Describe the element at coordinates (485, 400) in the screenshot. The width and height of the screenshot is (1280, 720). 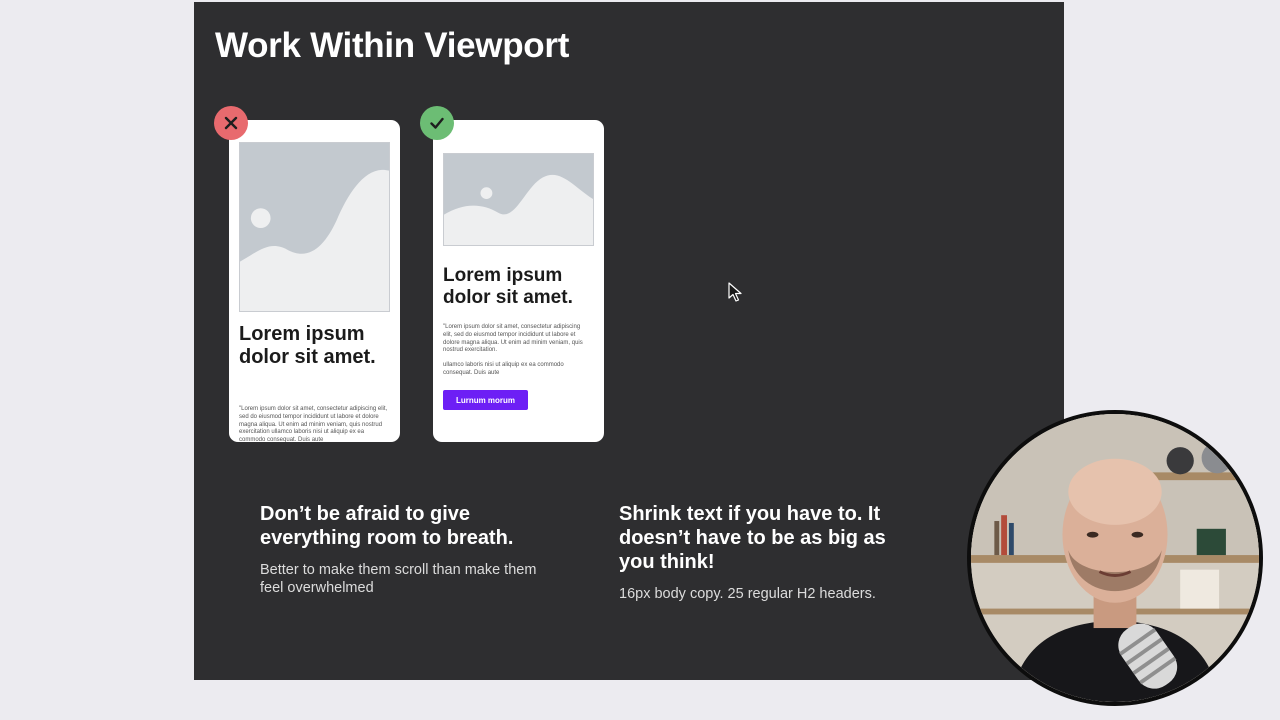
I see `mockup-cta-button: Lurnum morum` at that location.